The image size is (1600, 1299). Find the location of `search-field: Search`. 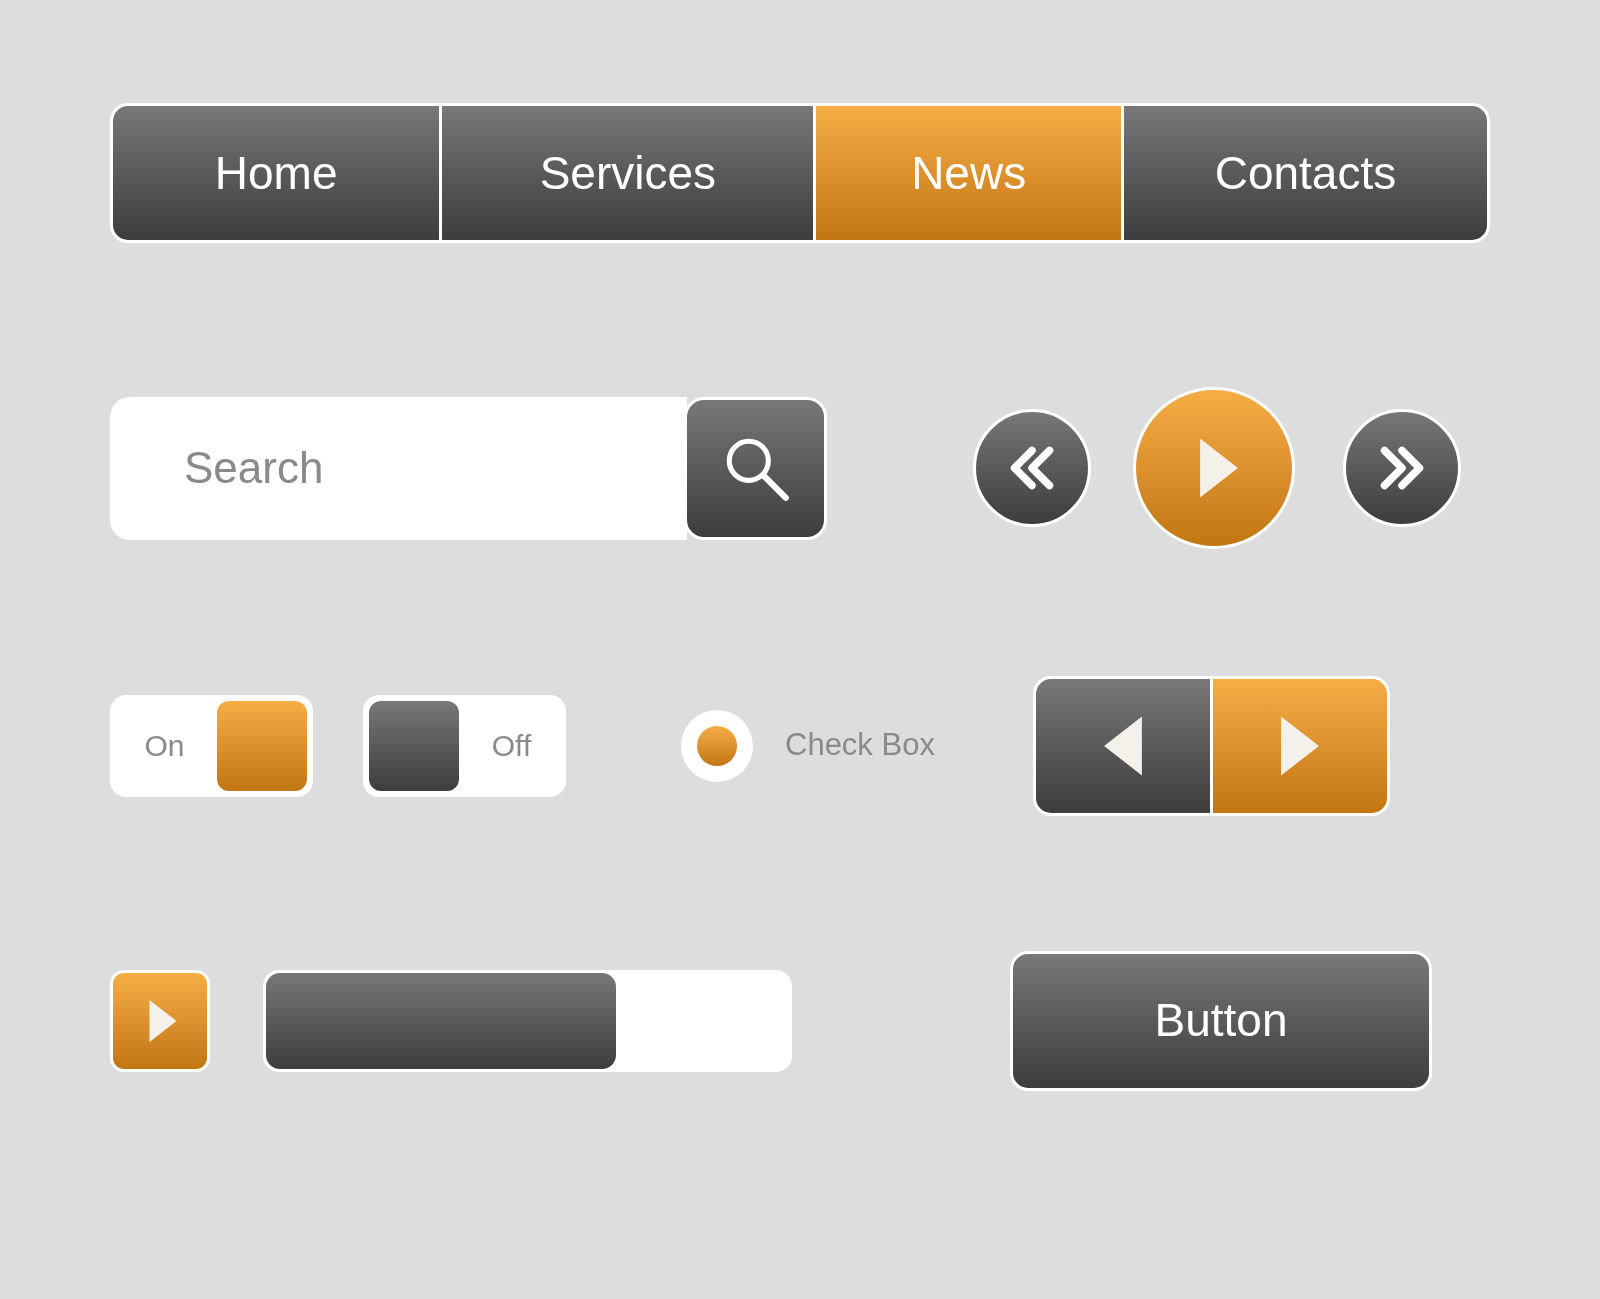

search-field: Search is located at coordinates (398, 468).